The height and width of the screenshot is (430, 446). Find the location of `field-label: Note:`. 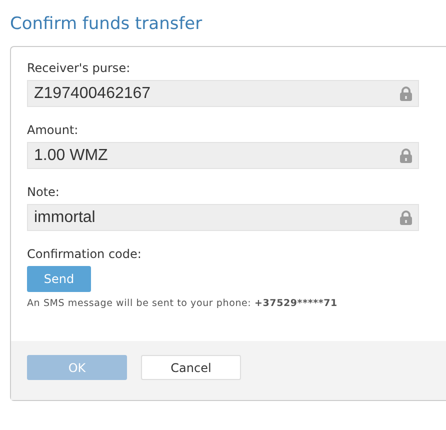

field-label: Note: is located at coordinates (43, 192).